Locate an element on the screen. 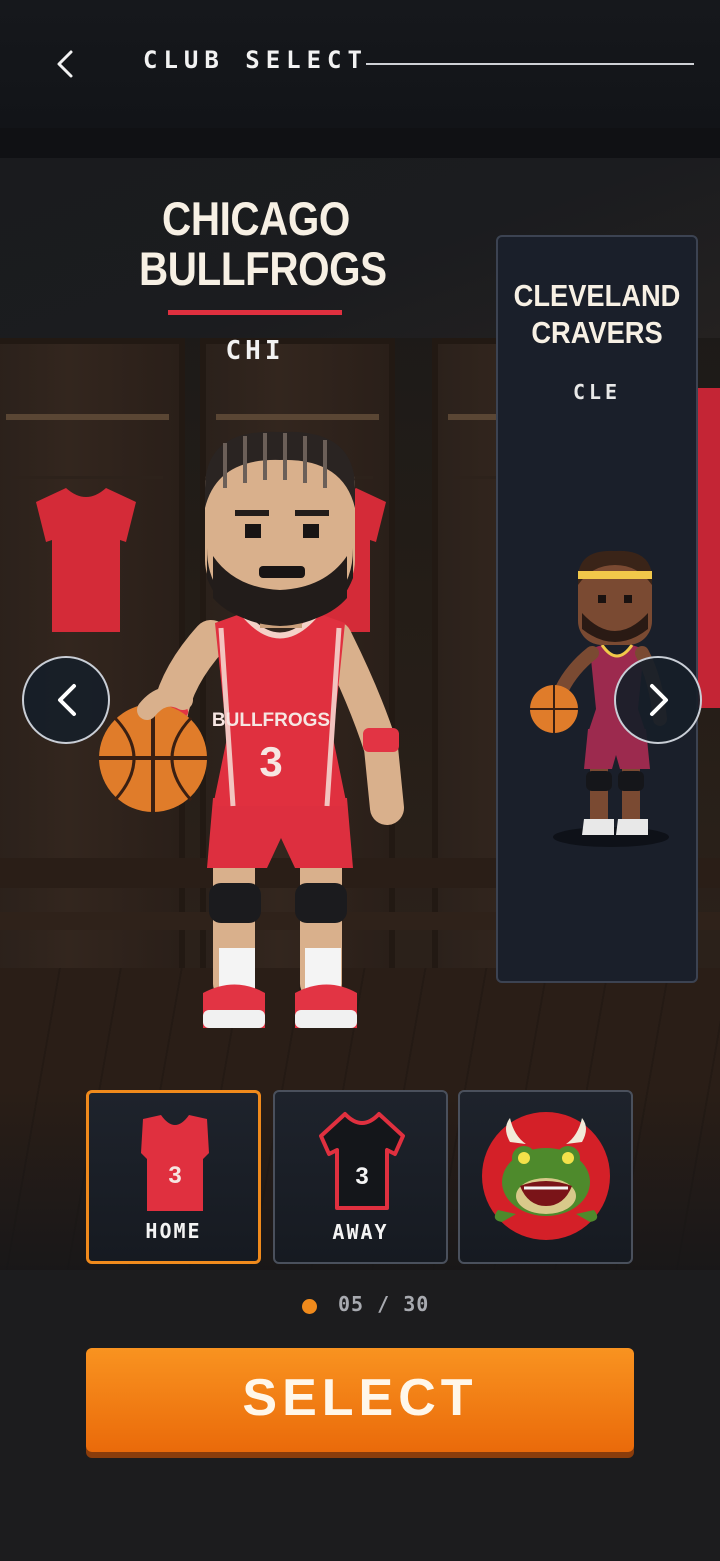 This screenshot has width=720, height=1561. team-logo-option is located at coordinates (545, 1177).